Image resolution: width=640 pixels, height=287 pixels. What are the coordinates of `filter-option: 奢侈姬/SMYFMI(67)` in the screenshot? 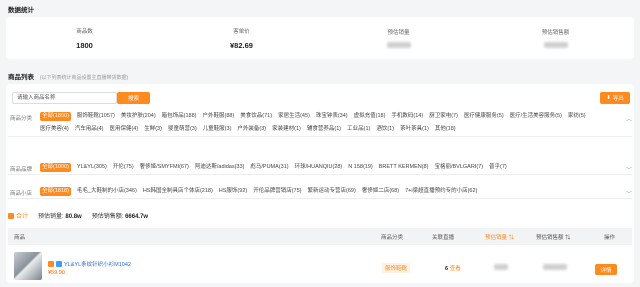 It's located at (164, 167).